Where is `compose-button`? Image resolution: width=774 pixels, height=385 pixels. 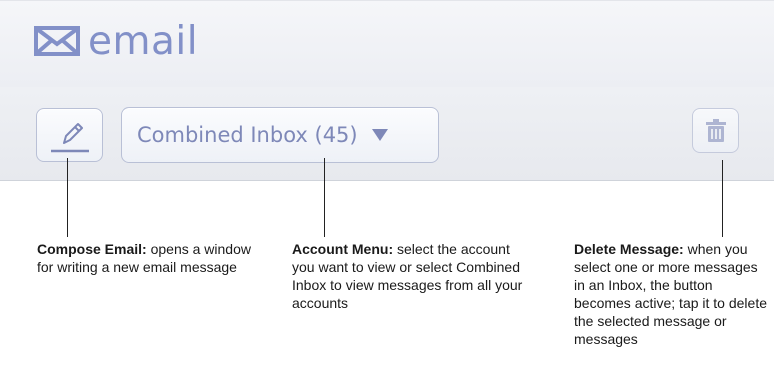 compose-button is located at coordinates (69, 135).